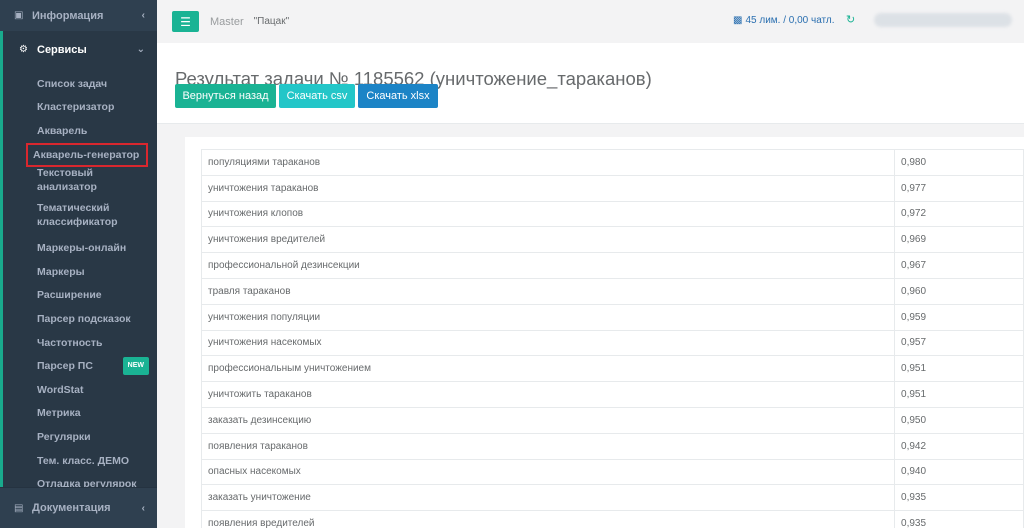 The image size is (1024, 528). I want to click on limits-text: 45 лим. / 0,00 чатл., so click(790, 20).